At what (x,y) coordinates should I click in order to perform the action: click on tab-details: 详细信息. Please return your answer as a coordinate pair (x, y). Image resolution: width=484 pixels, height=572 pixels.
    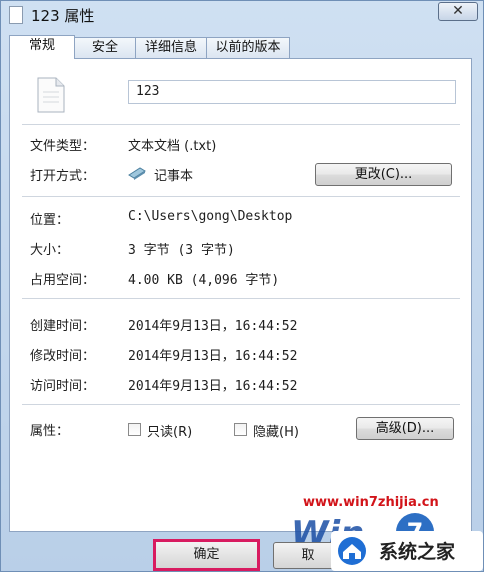
    Looking at the image, I should click on (171, 47).